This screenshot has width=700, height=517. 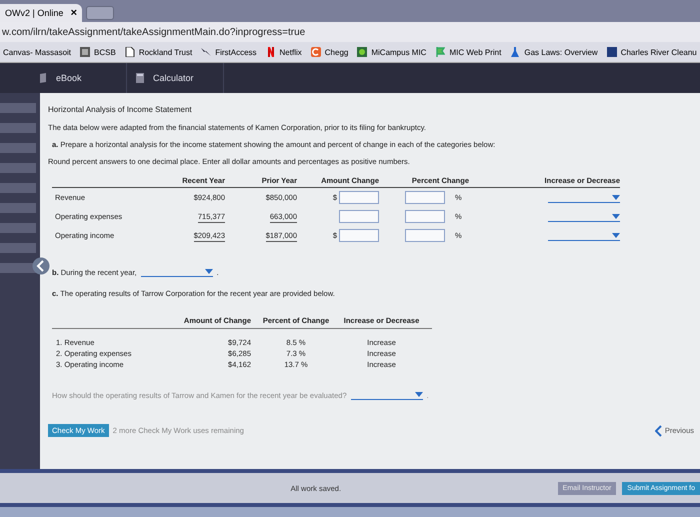 What do you see at coordinates (554, 52) in the screenshot?
I see `bookmark: Gas Laws: Overview` at bounding box center [554, 52].